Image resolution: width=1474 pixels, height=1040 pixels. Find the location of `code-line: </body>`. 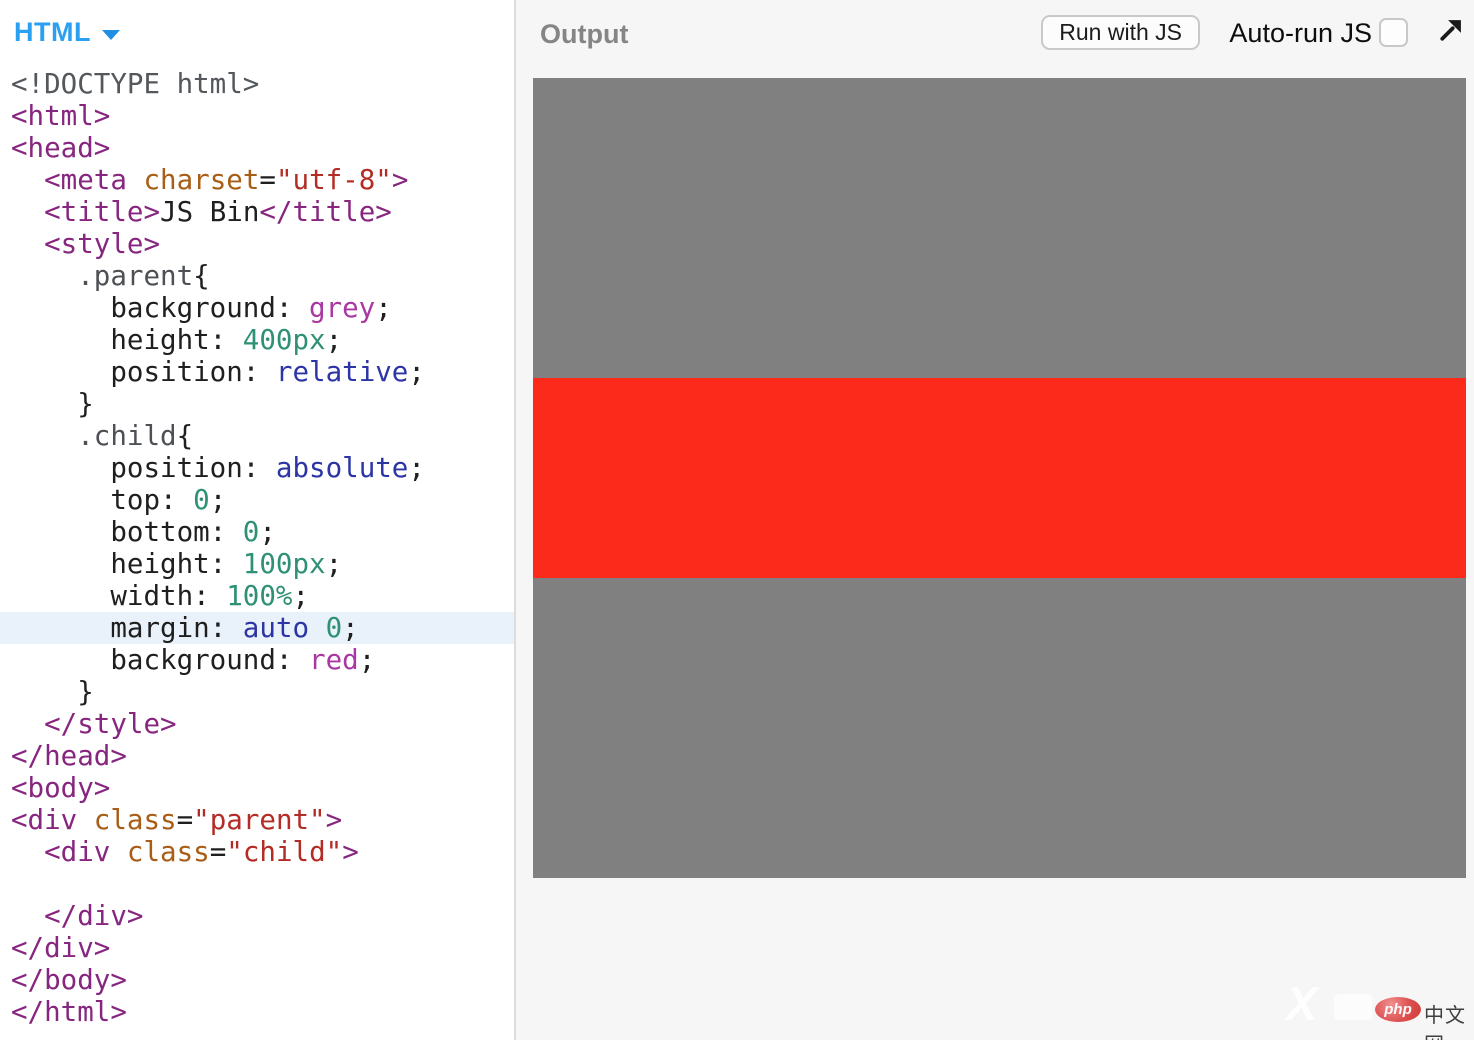

code-line: </body> is located at coordinates (69, 980).